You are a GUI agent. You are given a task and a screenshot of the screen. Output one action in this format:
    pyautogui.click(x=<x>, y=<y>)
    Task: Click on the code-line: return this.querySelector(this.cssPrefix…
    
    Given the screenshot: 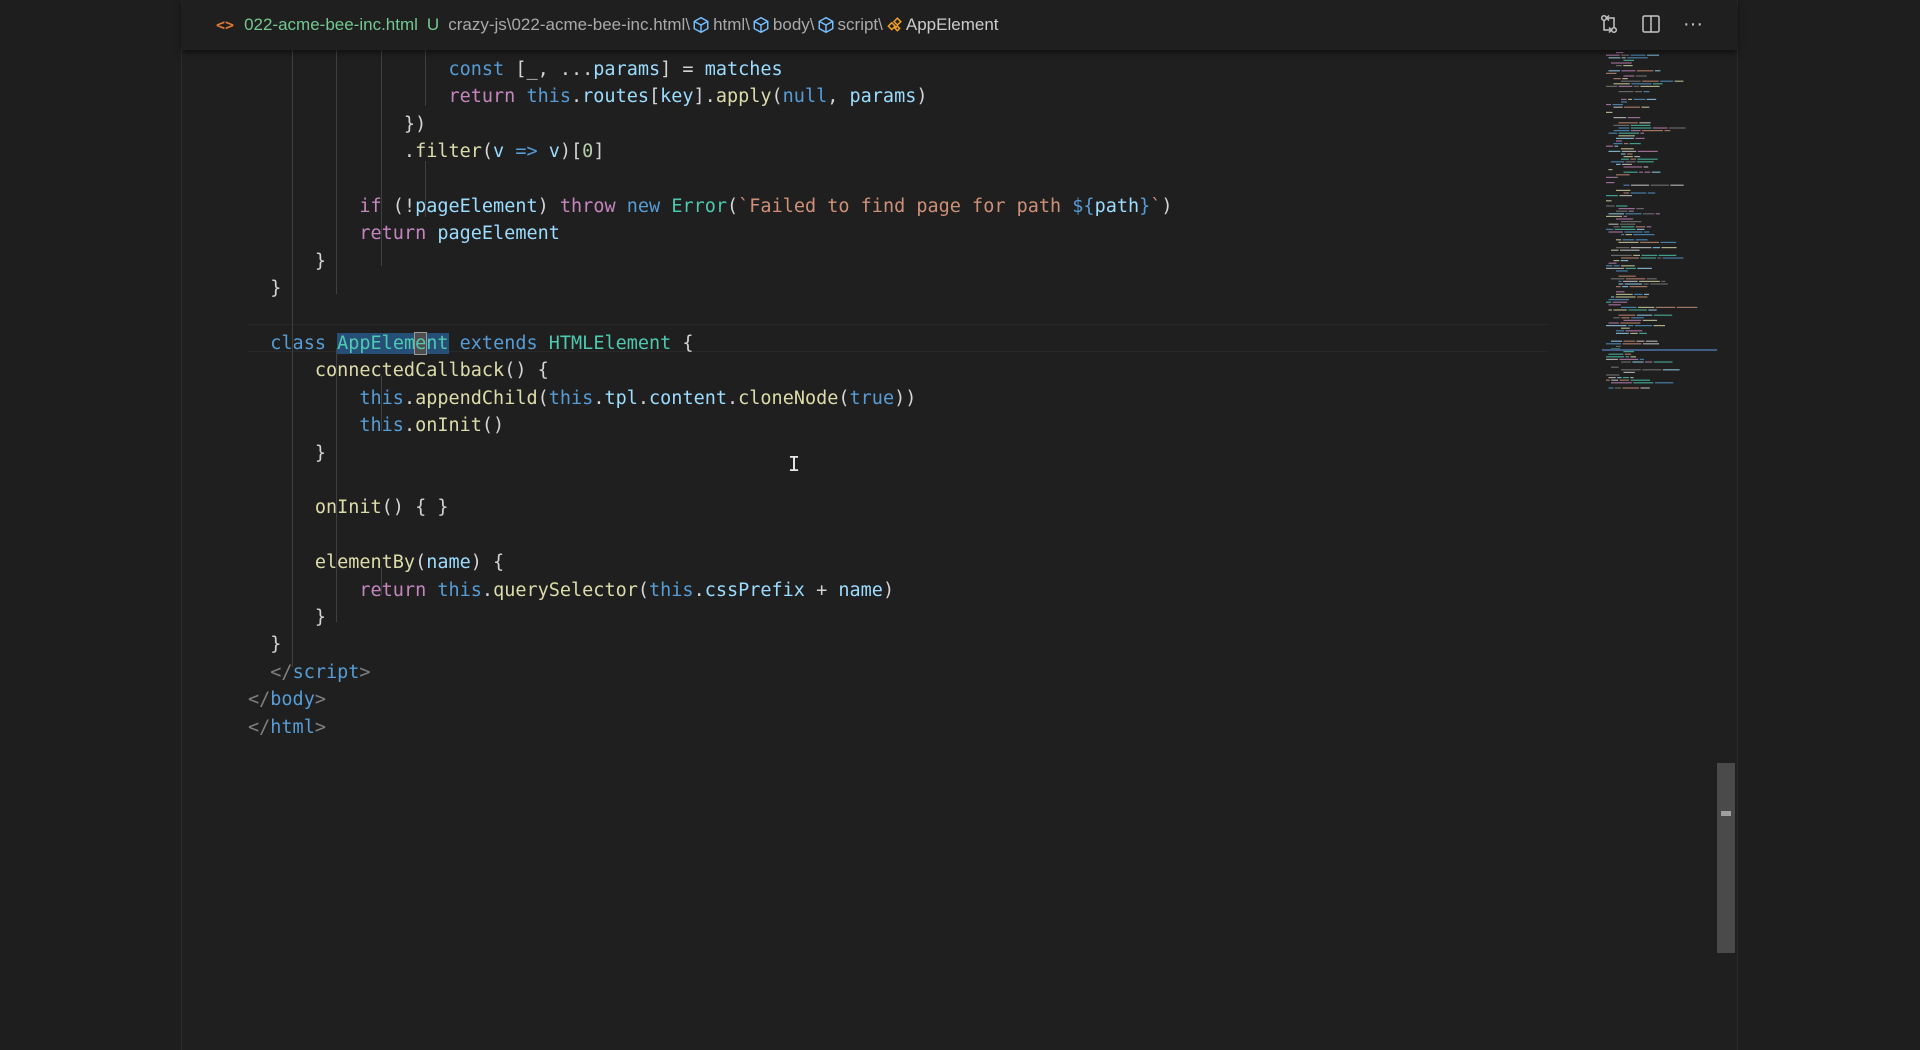 What is the action you would take?
    pyautogui.click(x=898, y=590)
    